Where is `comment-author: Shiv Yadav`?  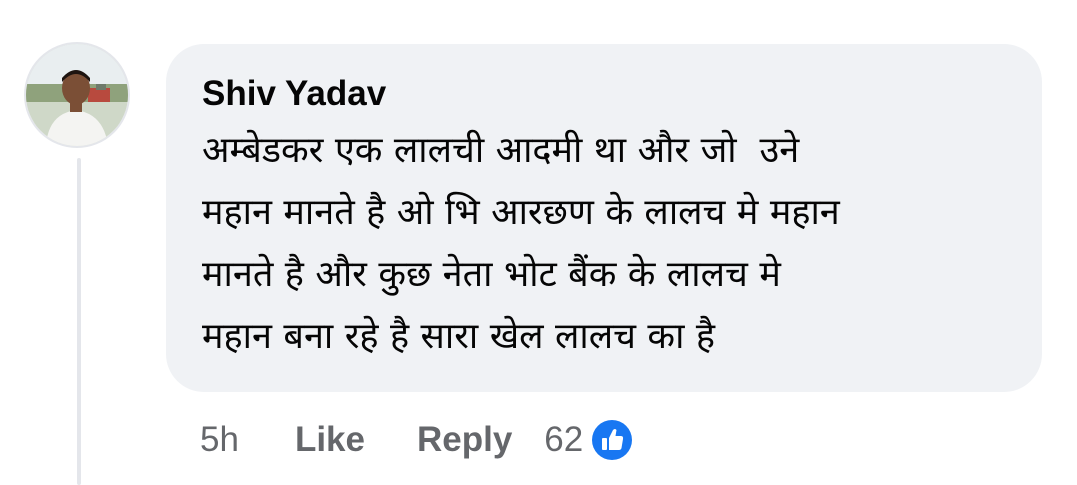 comment-author: Shiv Yadav is located at coordinates (605, 94).